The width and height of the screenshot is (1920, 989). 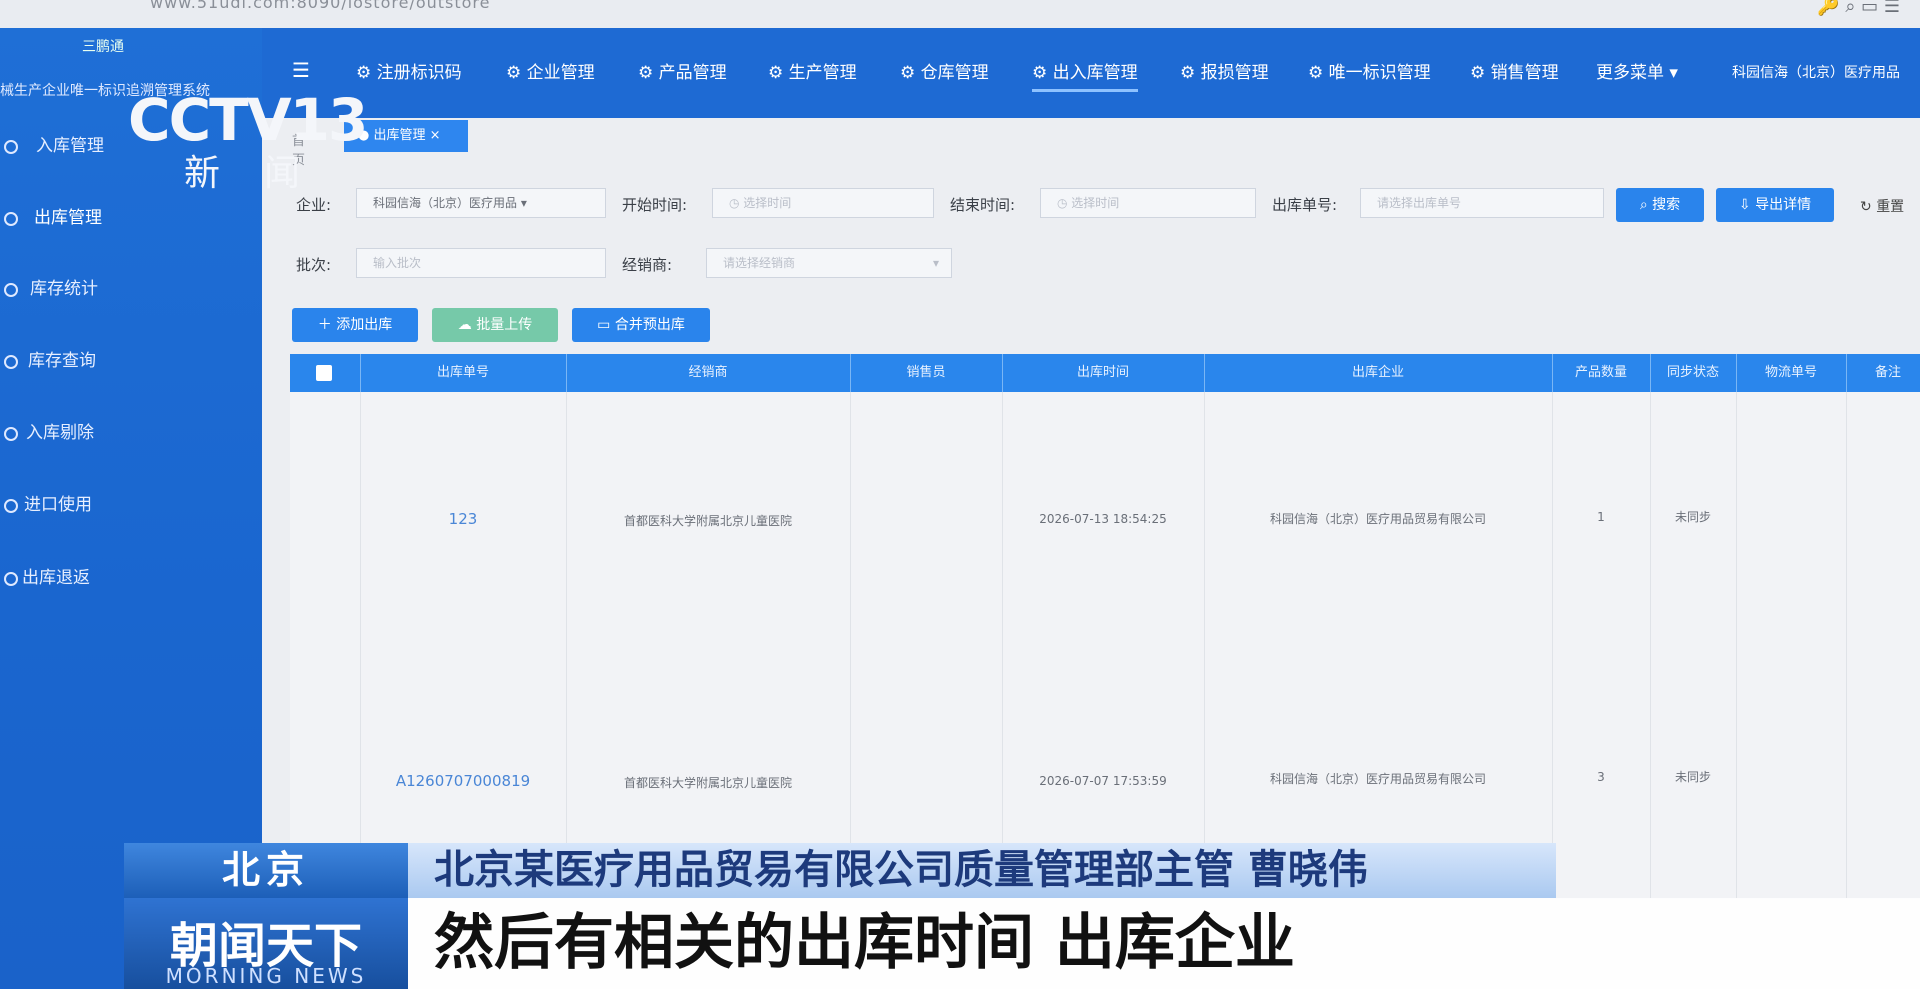 I want to click on sidebar-item-outbound: 出库管理, so click(x=131, y=218).